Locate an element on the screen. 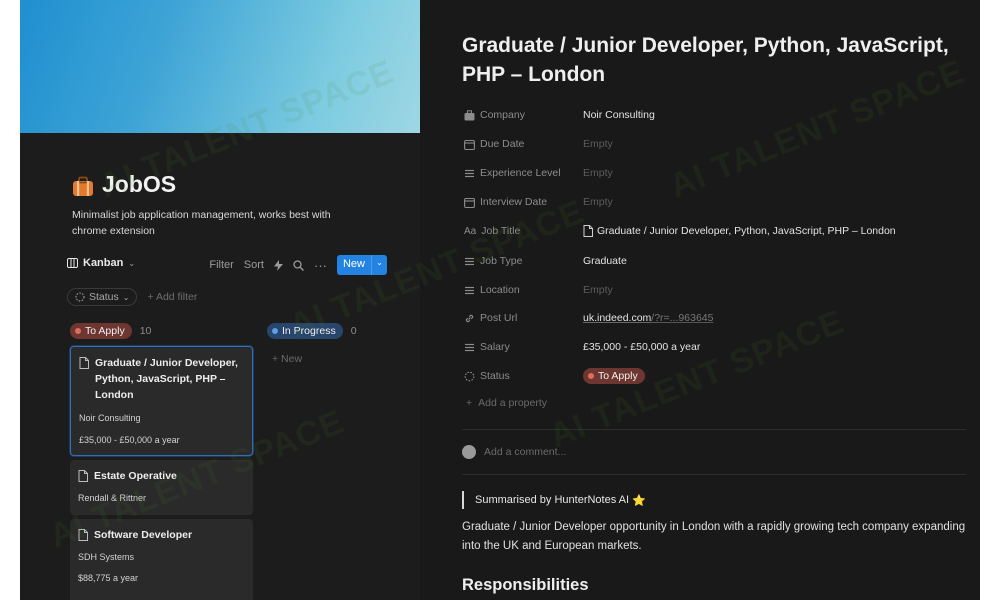 Image resolution: width=1000 pixels, height=600 pixels. property-name: Status is located at coordinates (495, 376).